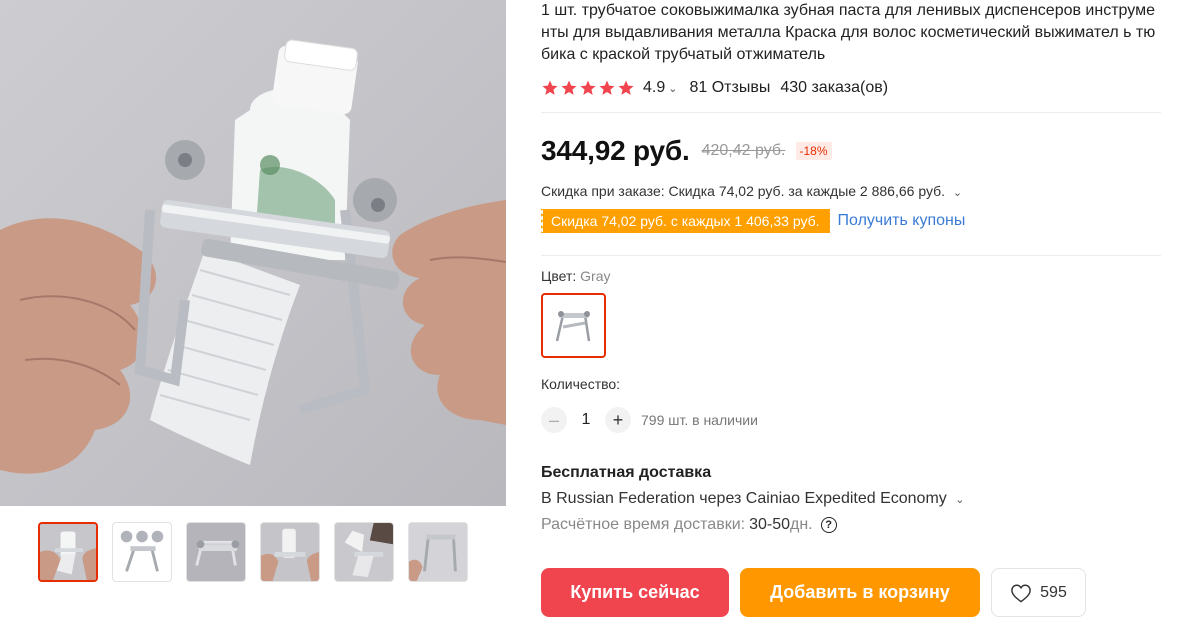  I want to click on quantity-label: Количество:, so click(581, 384).